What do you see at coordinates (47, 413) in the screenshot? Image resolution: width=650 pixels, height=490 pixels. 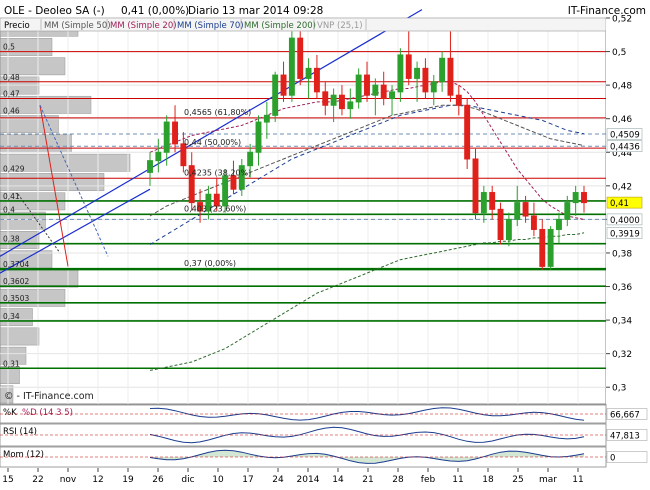 I see `indicator-sublabel: %D (14 3 5)` at bounding box center [47, 413].